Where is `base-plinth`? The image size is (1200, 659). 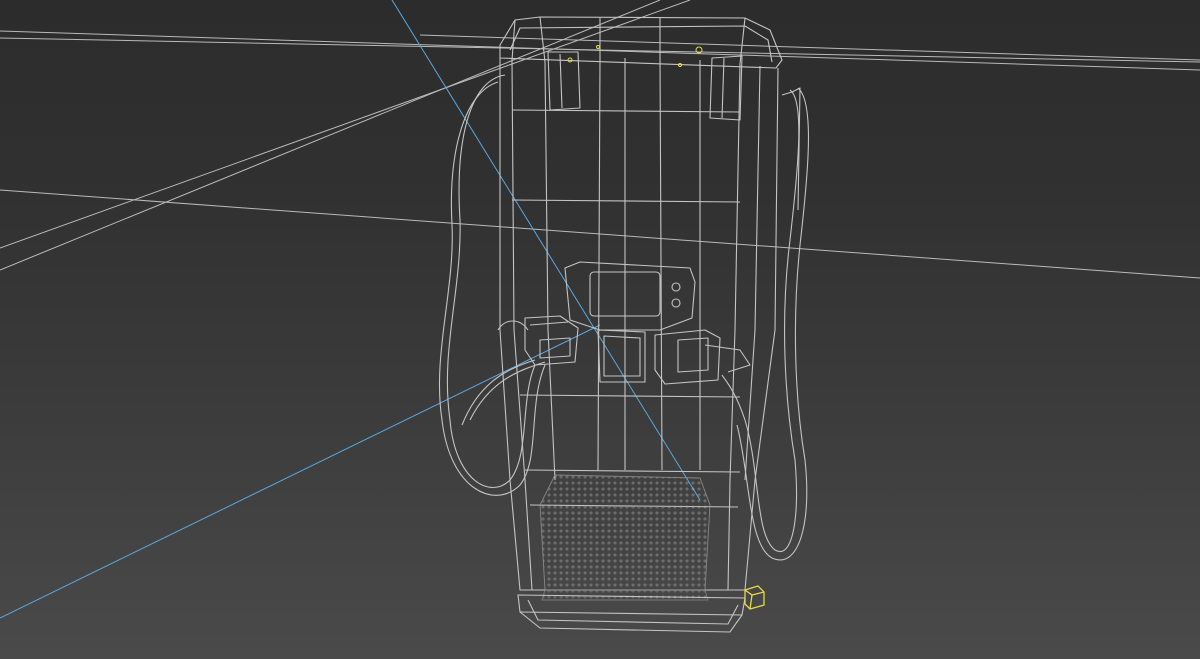 base-plinth is located at coordinates (631, 613).